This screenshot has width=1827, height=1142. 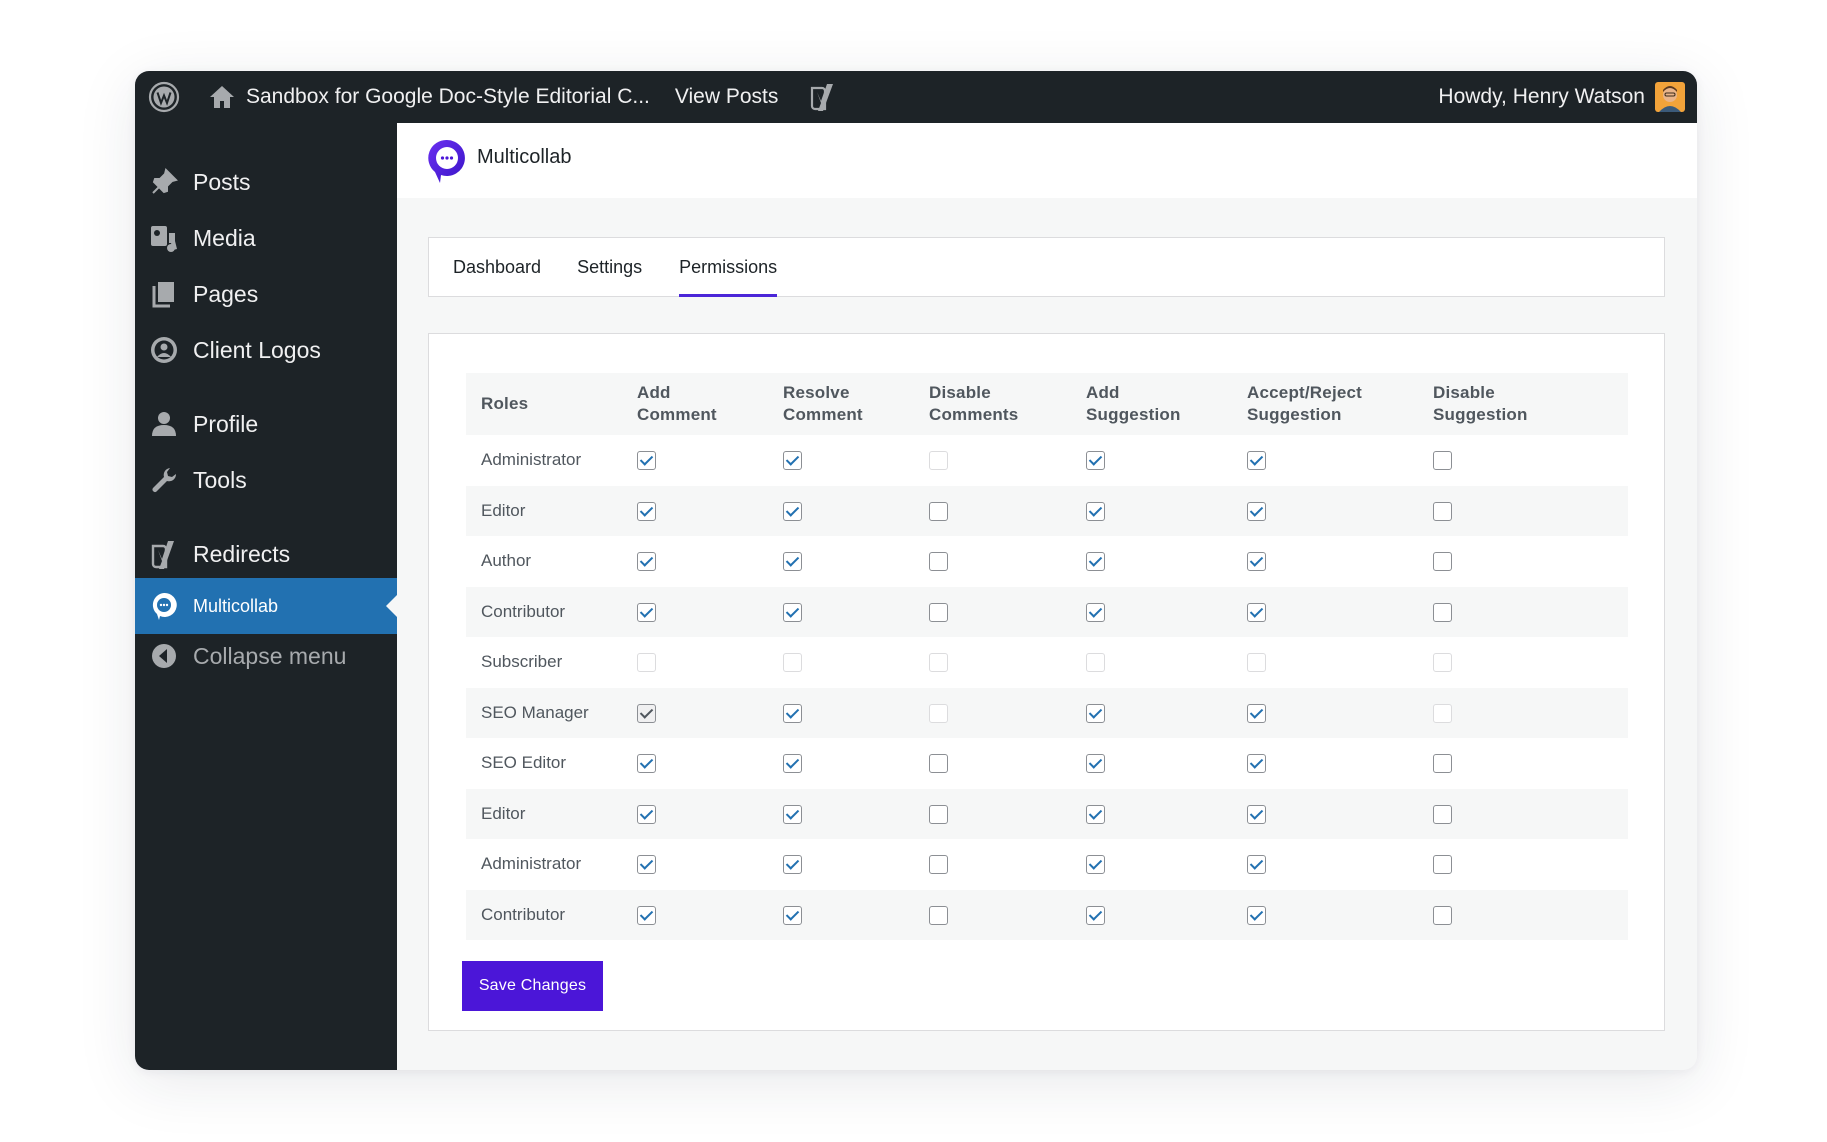 What do you see at coordinates (823, 97) in the screenshot?
I see `yoast-icon` at bounding box center [823, 97].